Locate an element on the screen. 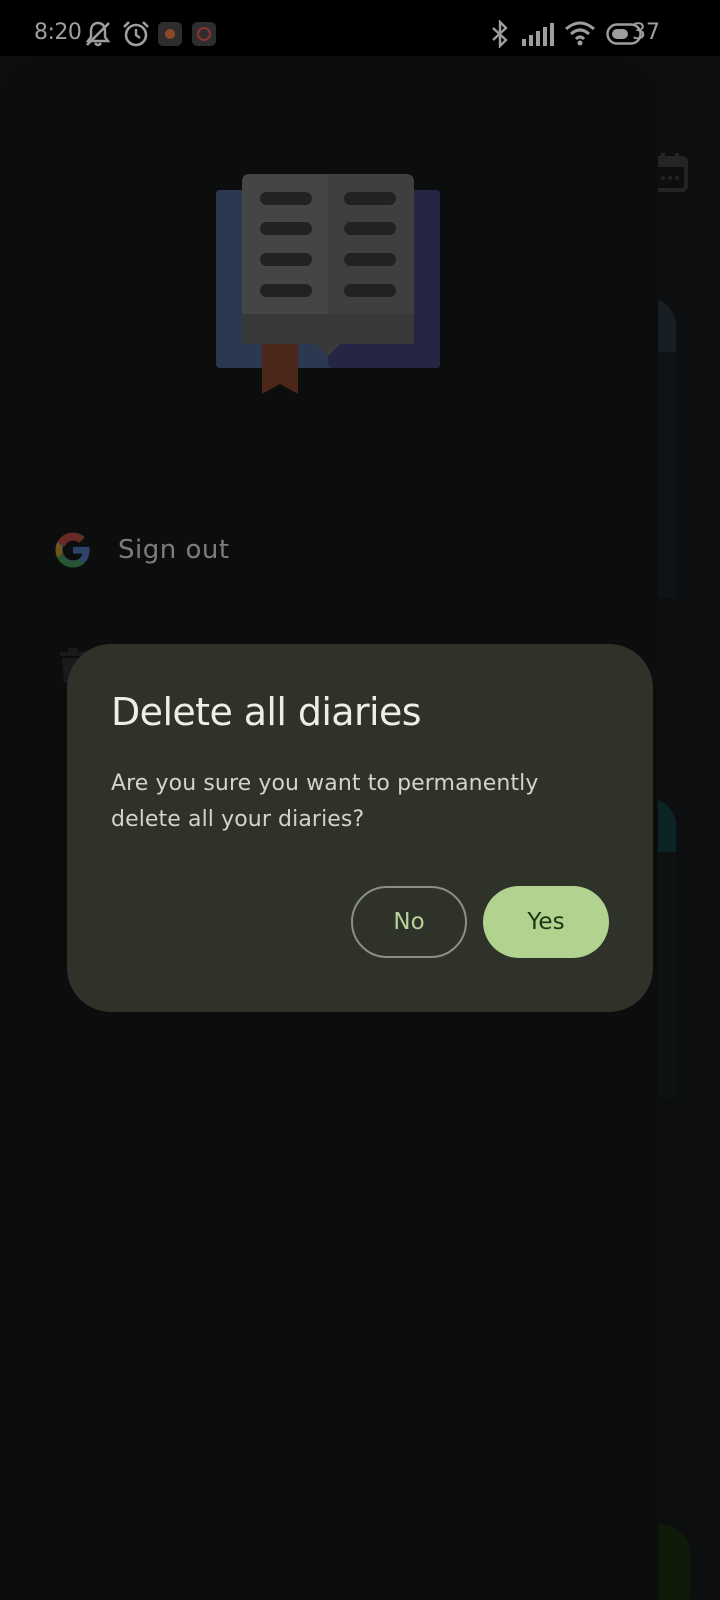 The height and width of the screenshot is (1600, 720). yes-button: Yes is located at coordinates (546, 922).